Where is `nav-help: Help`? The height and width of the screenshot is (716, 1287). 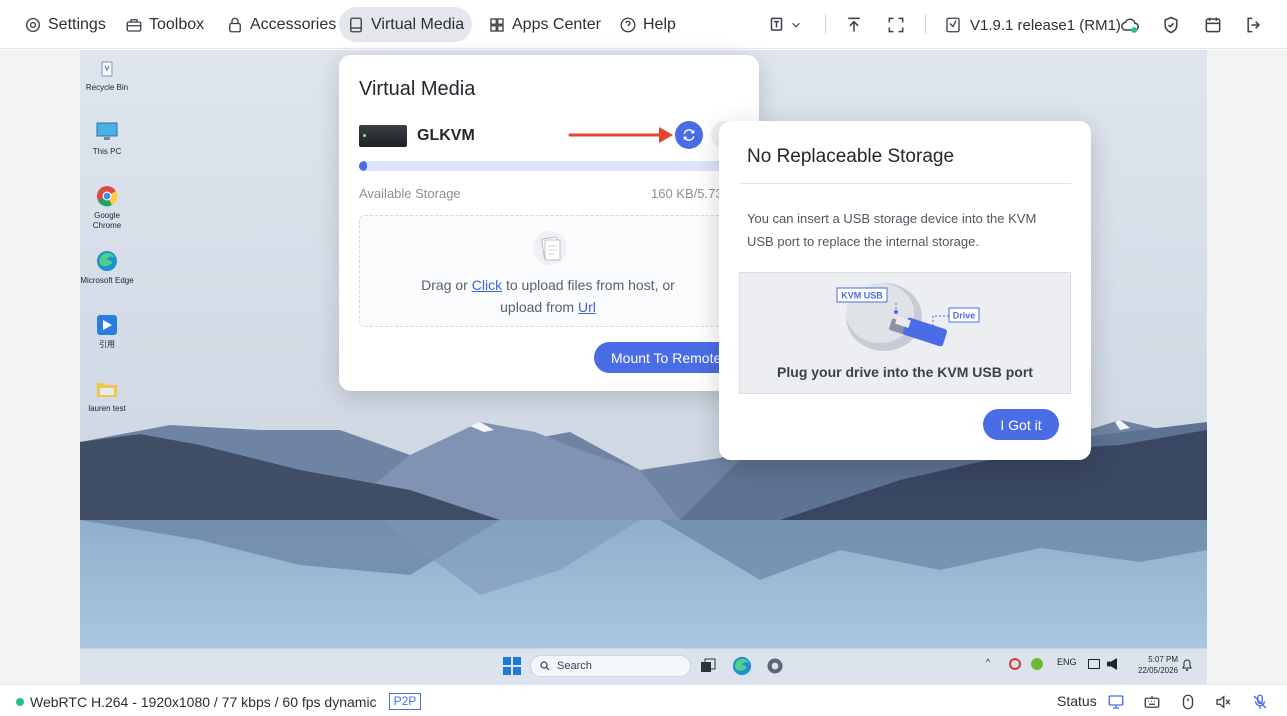
nav-help: Help is located at coordinates (647, 24).